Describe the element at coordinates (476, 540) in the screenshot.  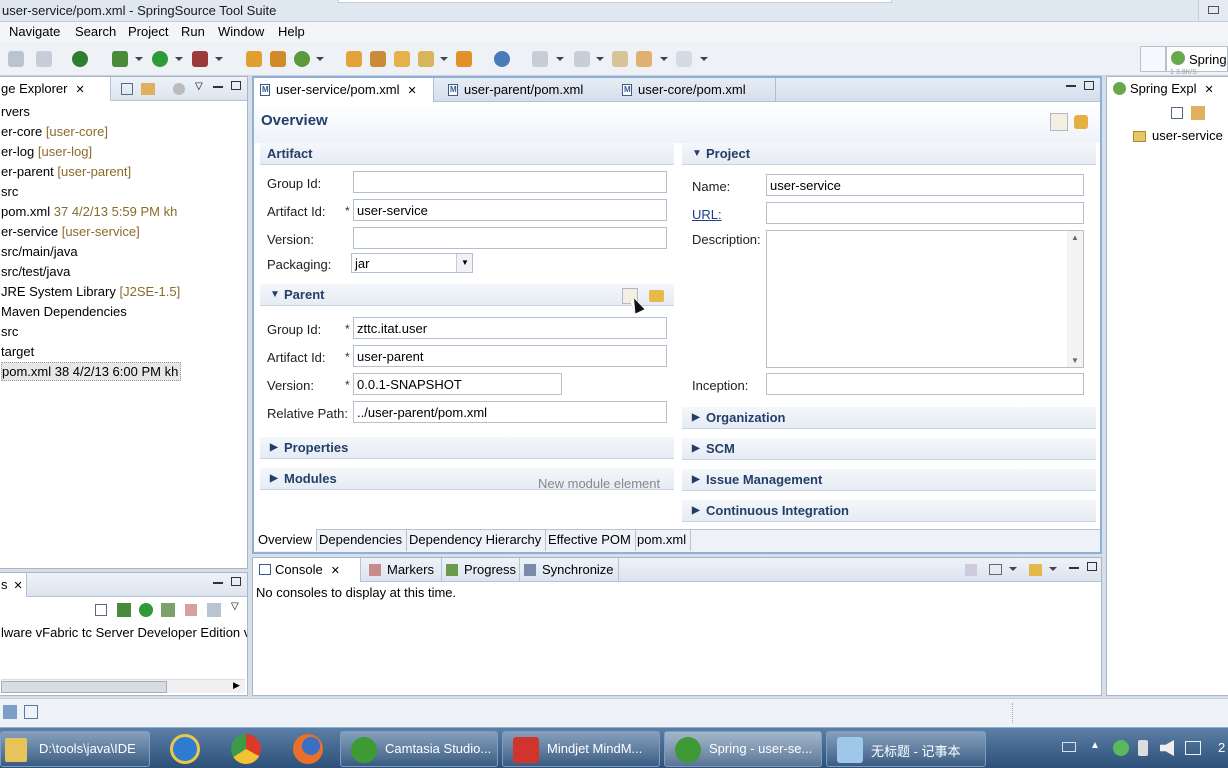
I see `tab-dependency-hierarchy: Dependency Hierarchy` at that location.